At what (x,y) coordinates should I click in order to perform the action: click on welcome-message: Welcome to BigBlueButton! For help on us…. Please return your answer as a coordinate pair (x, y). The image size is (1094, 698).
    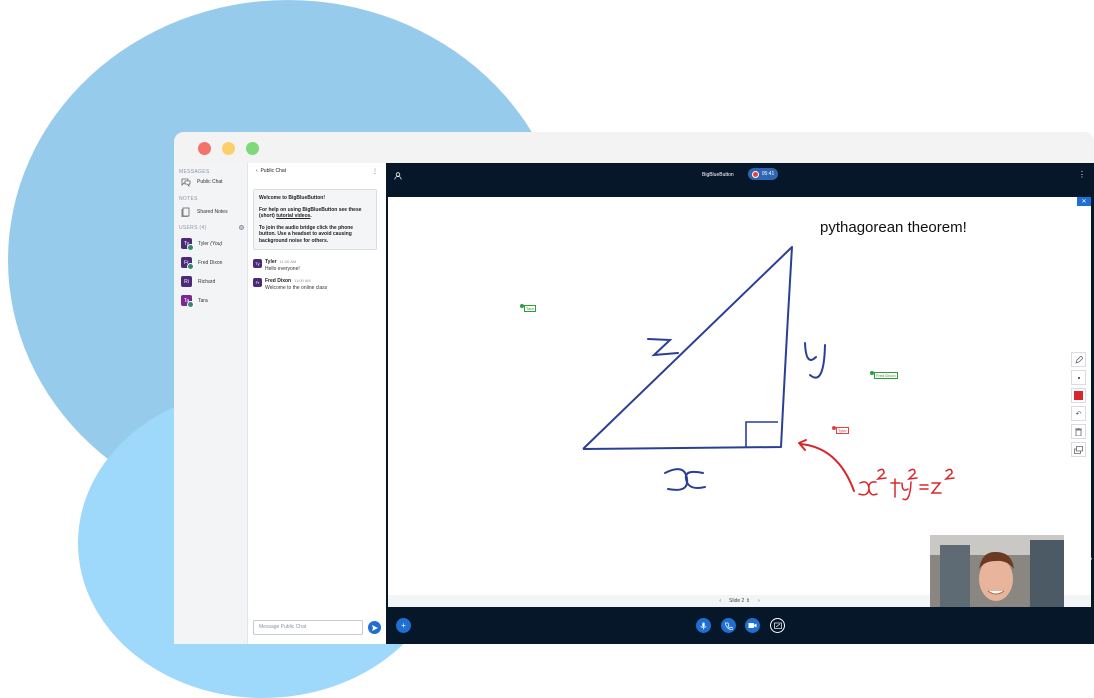
    Looking at the image, I should click on (315, 219).